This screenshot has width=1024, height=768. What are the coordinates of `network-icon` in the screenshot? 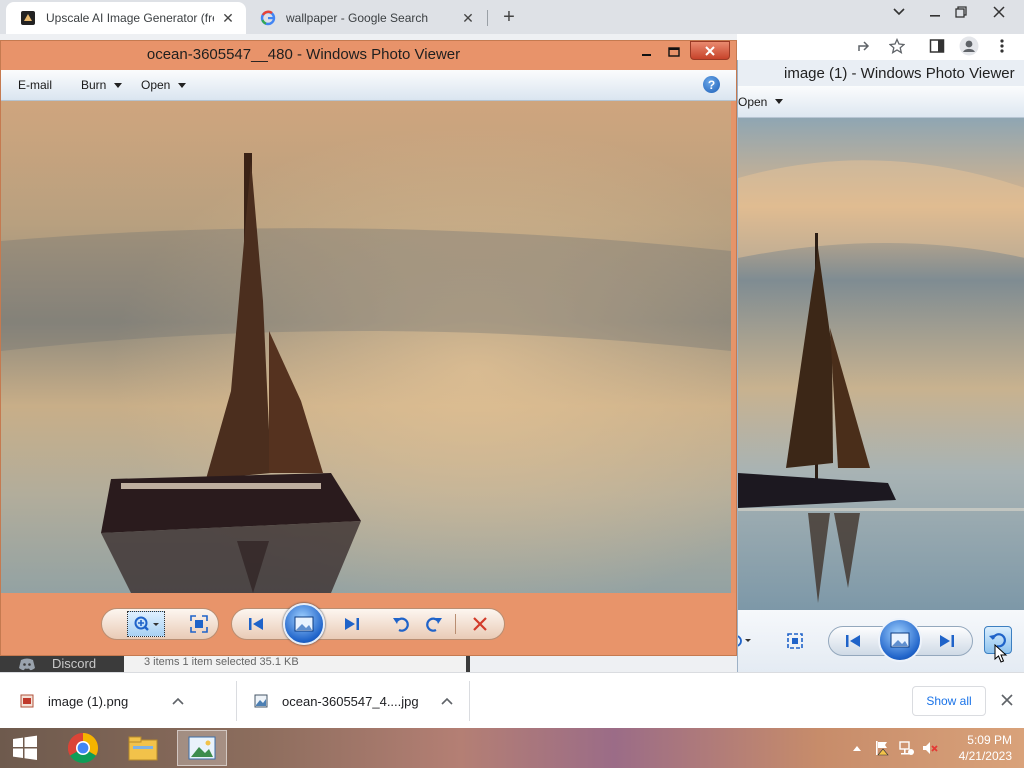 It's located at (906, 748).